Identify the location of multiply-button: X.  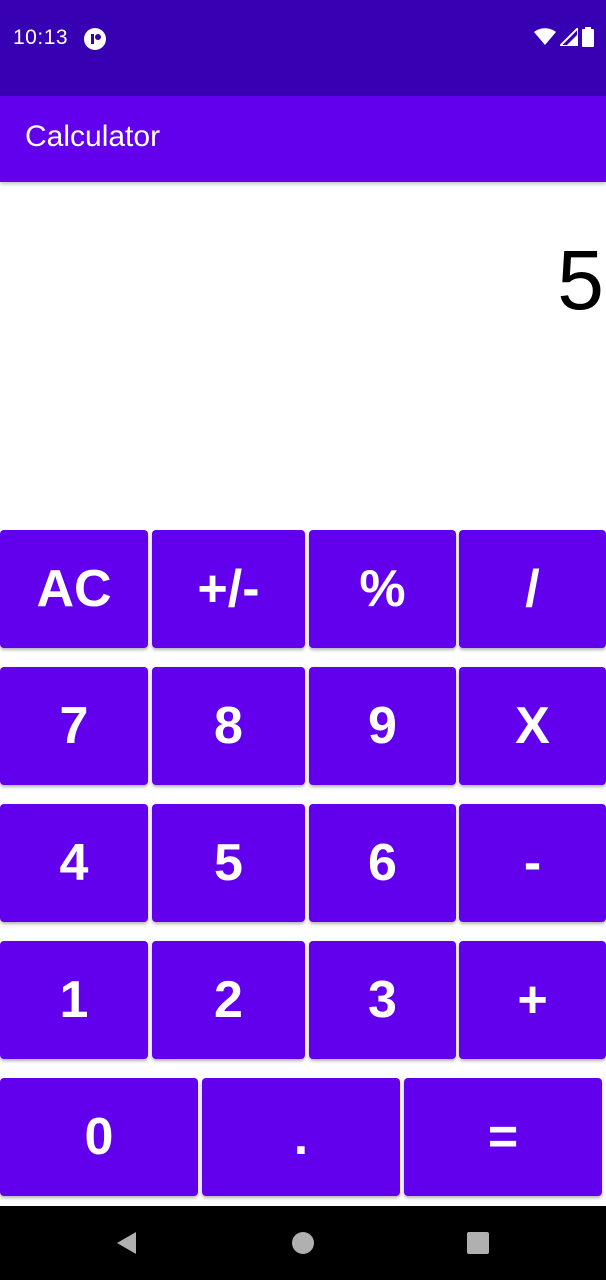
(532, 726).